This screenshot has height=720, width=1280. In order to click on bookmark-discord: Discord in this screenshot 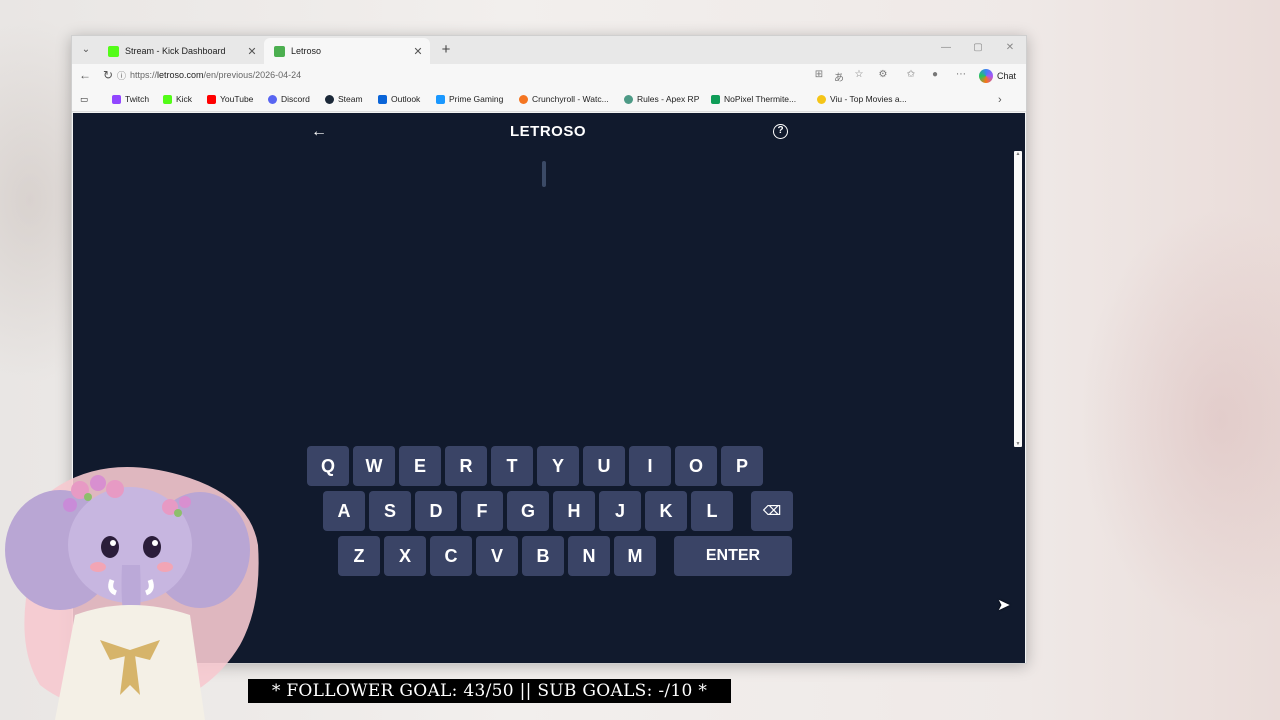, I will do `click(289, 99)`.